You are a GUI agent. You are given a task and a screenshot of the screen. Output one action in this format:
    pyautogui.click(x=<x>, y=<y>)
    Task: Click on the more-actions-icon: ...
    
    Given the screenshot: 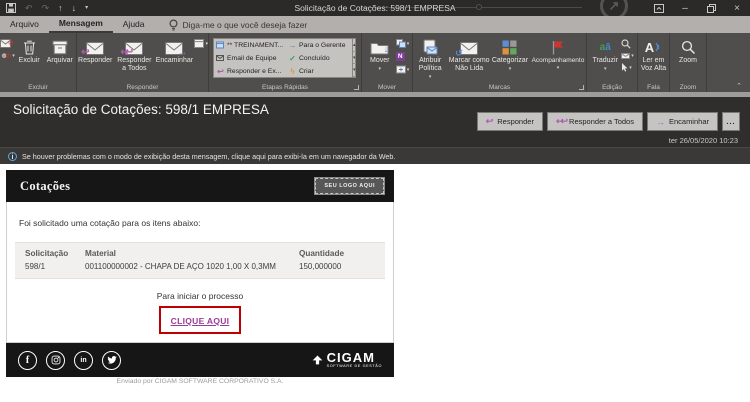 What is the action you would take?
    pyautogui.click(x=731, y=121)
    